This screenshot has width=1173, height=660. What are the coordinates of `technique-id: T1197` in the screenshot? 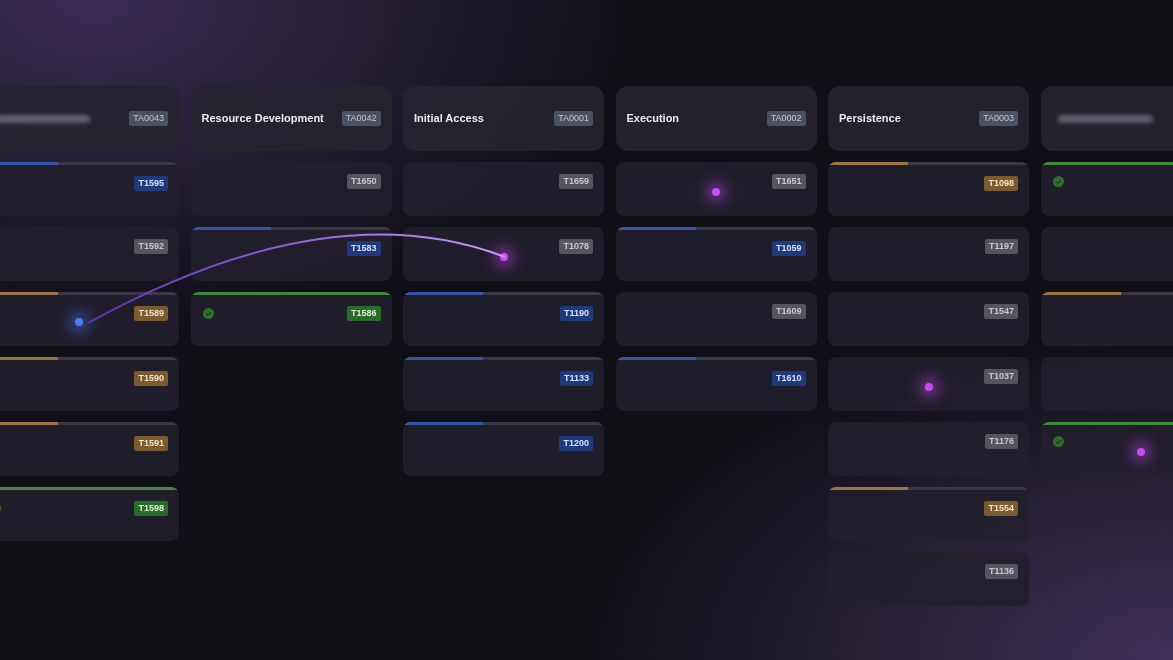 It's located at (1001, 246).